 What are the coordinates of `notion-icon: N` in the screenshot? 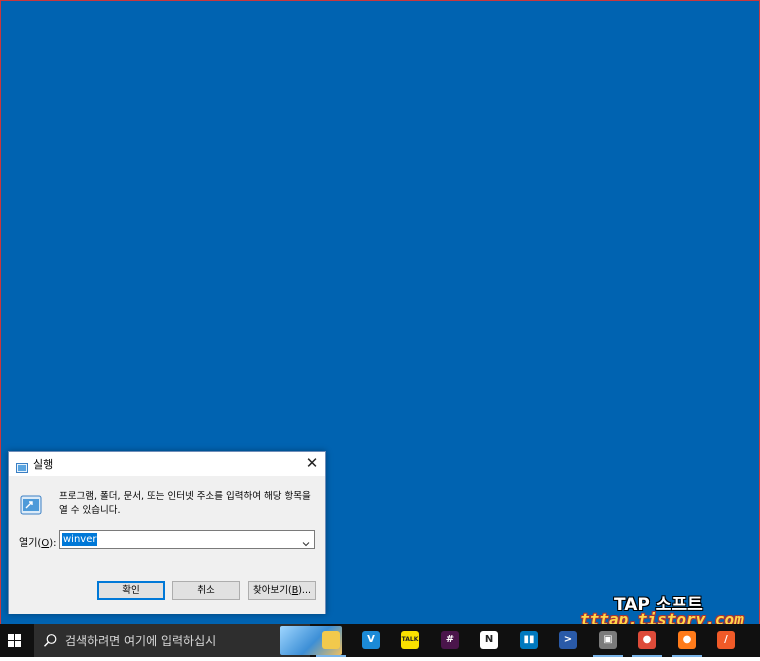 It's located at (489, 640).